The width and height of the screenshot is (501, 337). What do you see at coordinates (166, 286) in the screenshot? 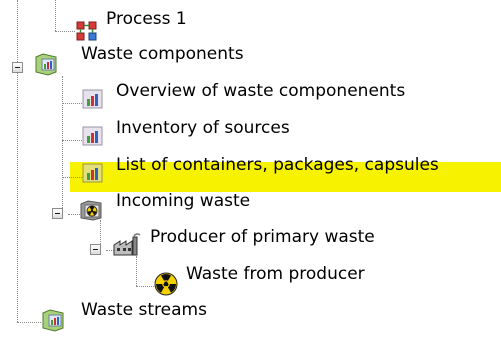
I see `radiation-icon` at bounding box center [166, 286].